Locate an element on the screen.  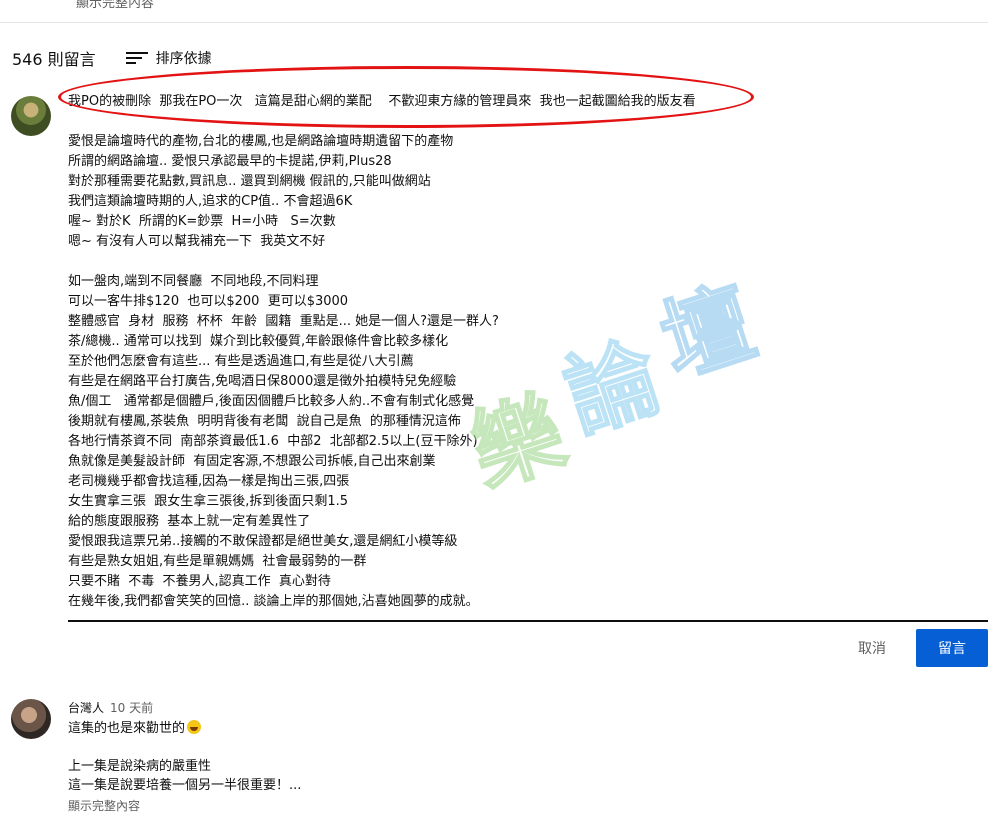
editor-line: 至於他們怎麼會有這些... 有些是透過進口,有些是從八大引薦 is located at coordinates (241, 361).